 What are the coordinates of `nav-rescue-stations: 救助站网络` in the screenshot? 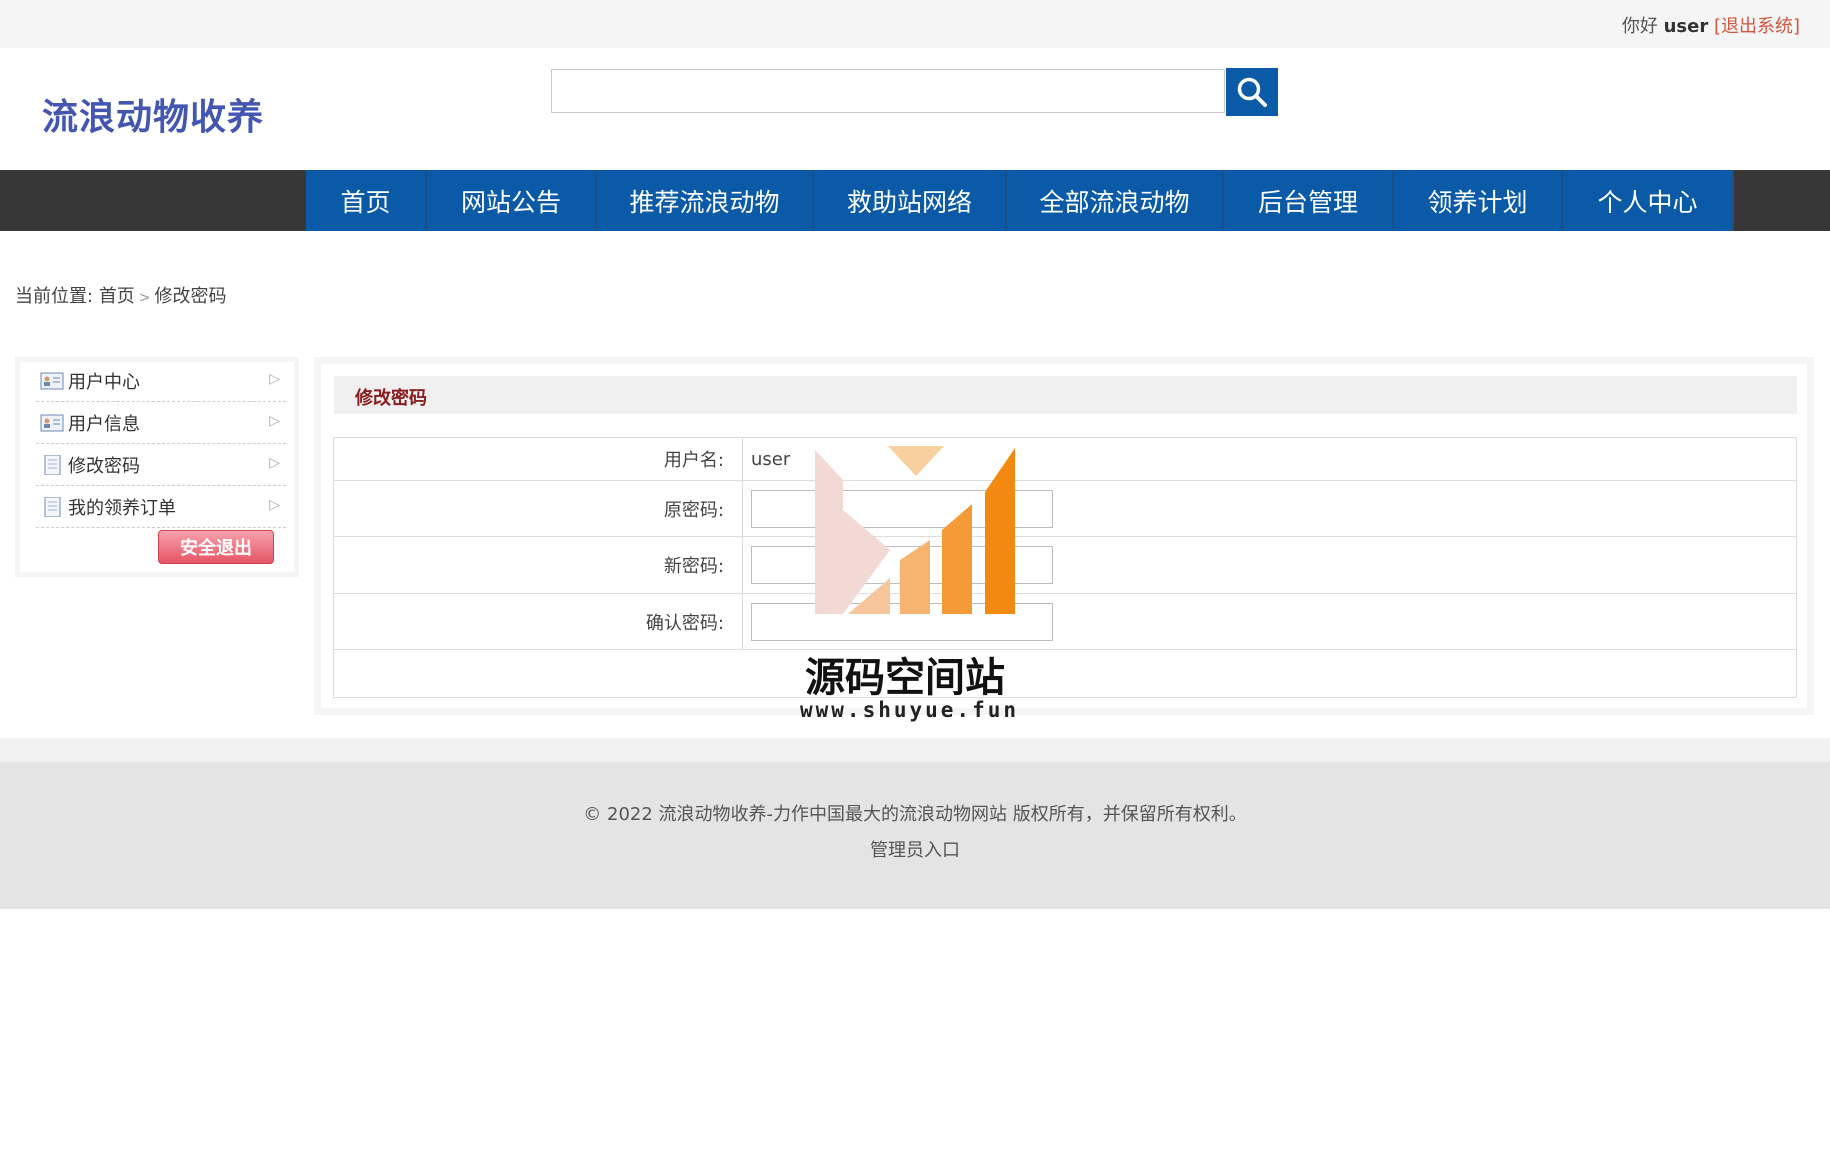 It's located at (910, 200).